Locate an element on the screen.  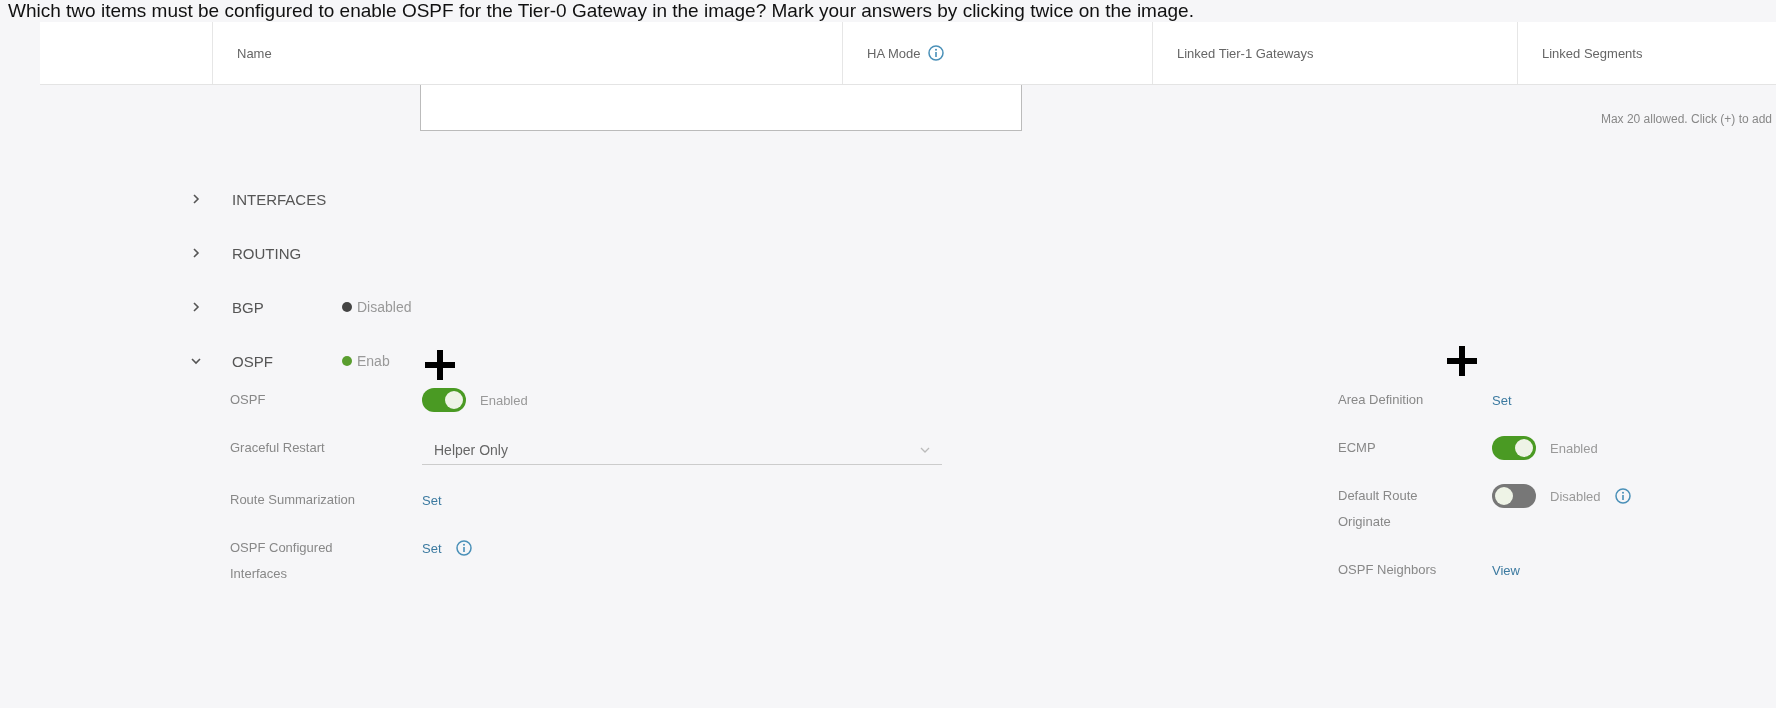
field-label: OSPF Neighbors is located at coordinates (1388, 570).